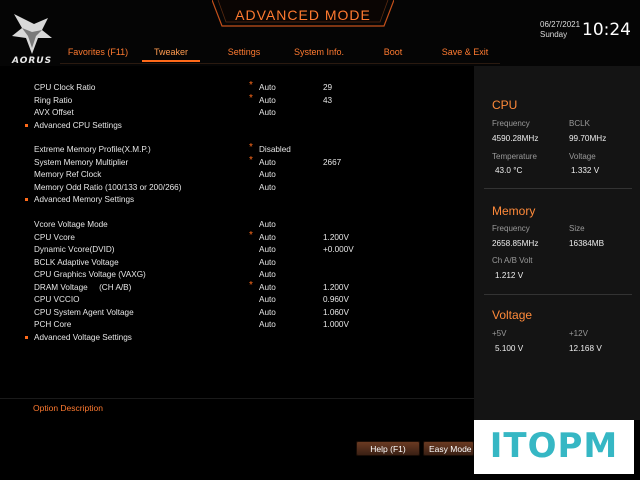 The width and height of the screenshot is (640, 480). What do you see at coordinates (393, 55) in the screenshot?
I see `tab-boot: Boot` at bounding box center [393, 55].